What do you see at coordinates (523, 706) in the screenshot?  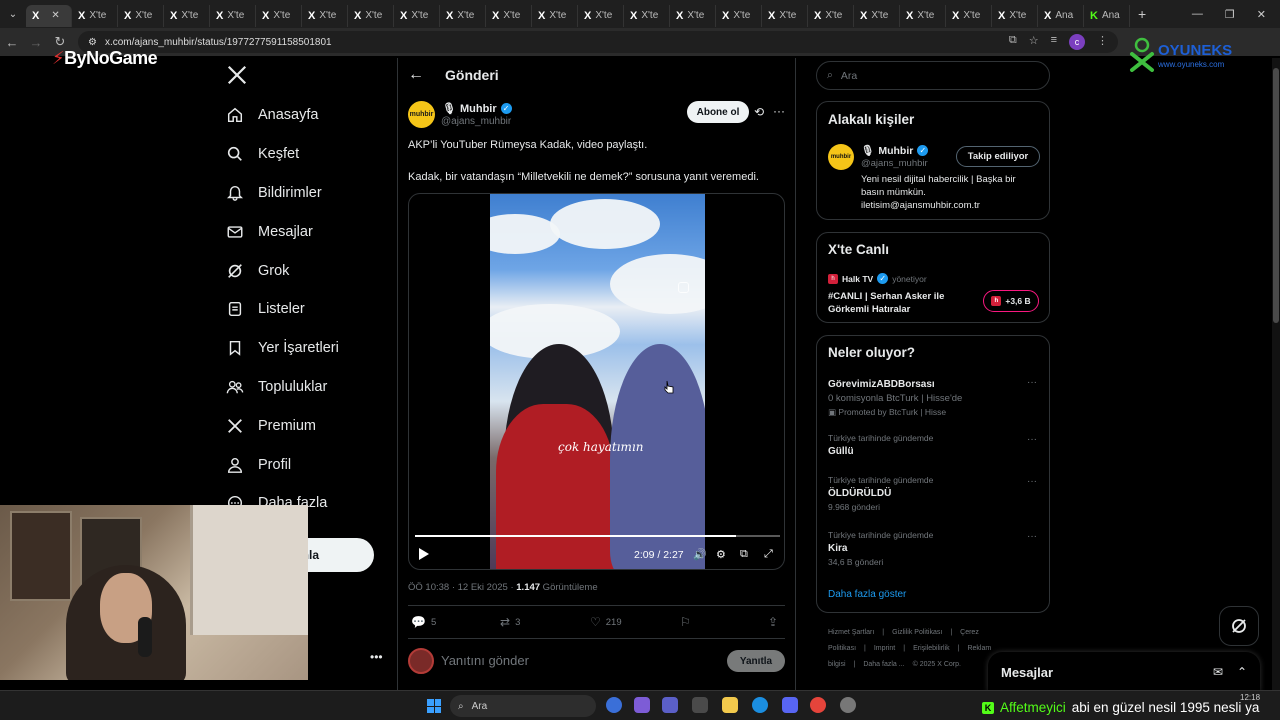 I see `taskbar-search: ⌕ Ara` at bounding box center [523, 706].